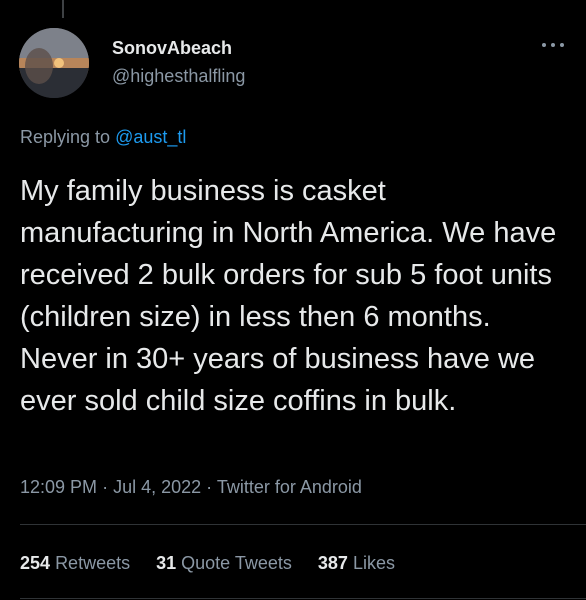 The width and height of the screenshot is (586, 600). What do you see at coordinates (150, 137) in the screenshot?
I see `replying-to-link: @aust_tl` at bounding box center [150, 137].